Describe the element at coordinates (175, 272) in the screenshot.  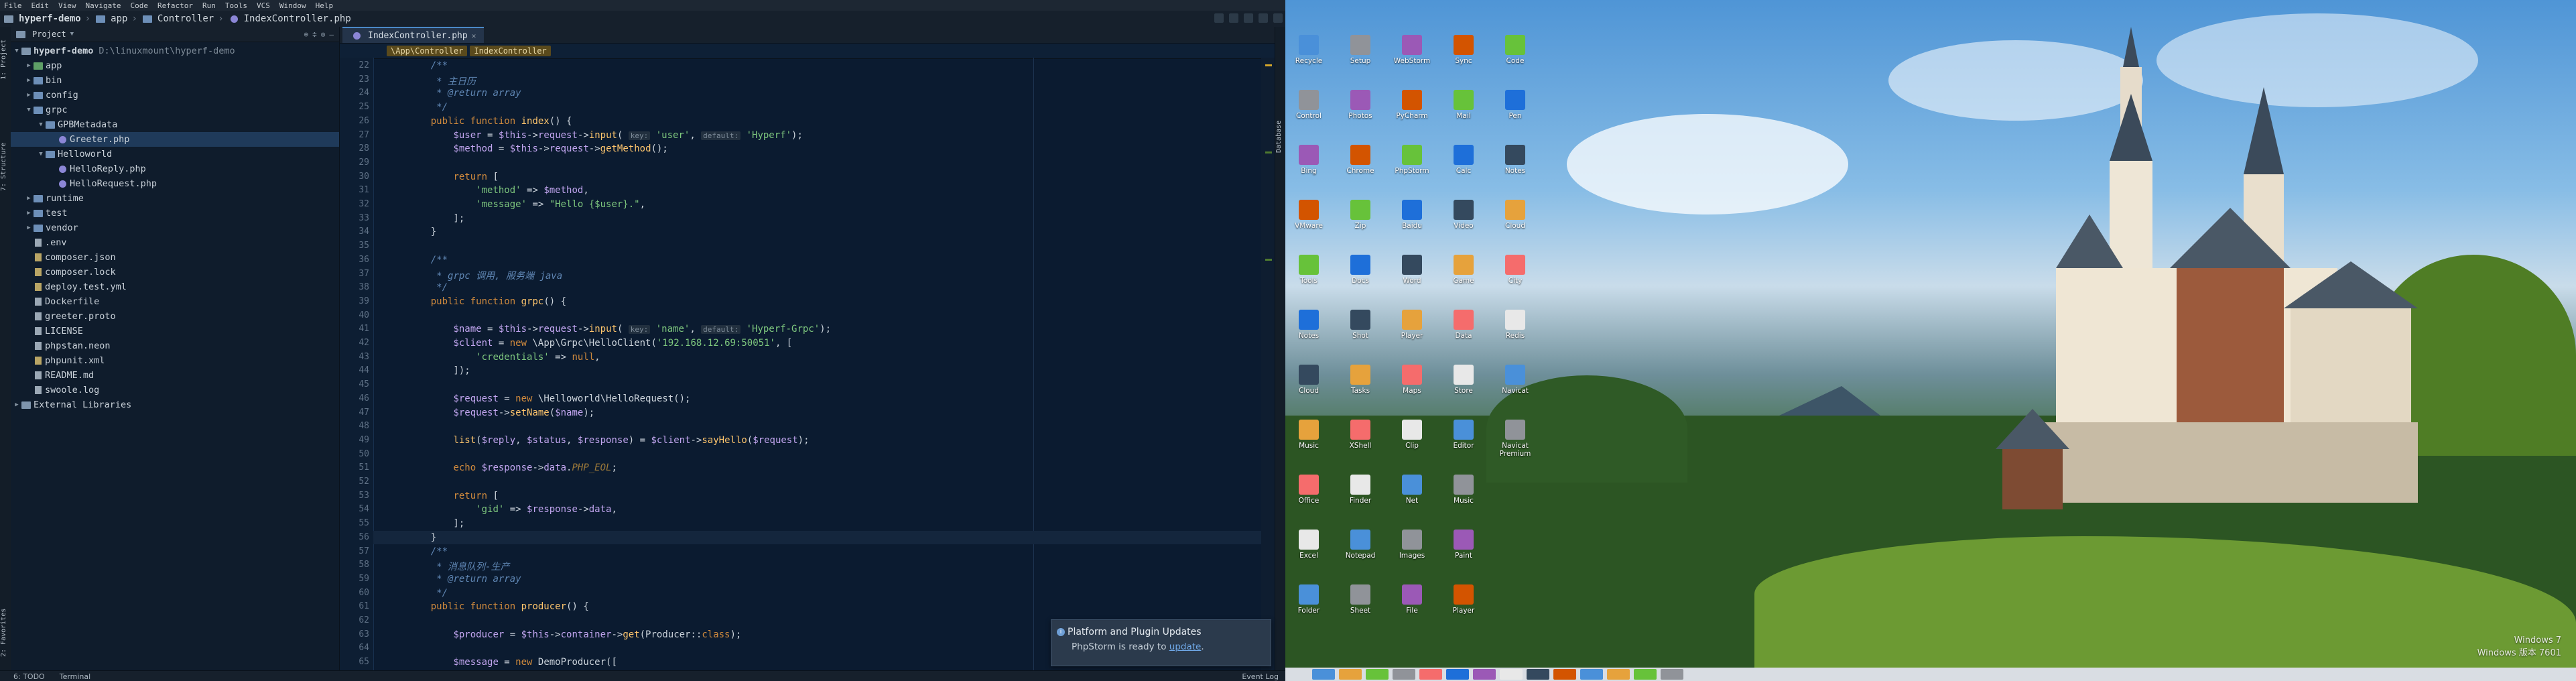
I see `tree-item: composer.lock` at that location.